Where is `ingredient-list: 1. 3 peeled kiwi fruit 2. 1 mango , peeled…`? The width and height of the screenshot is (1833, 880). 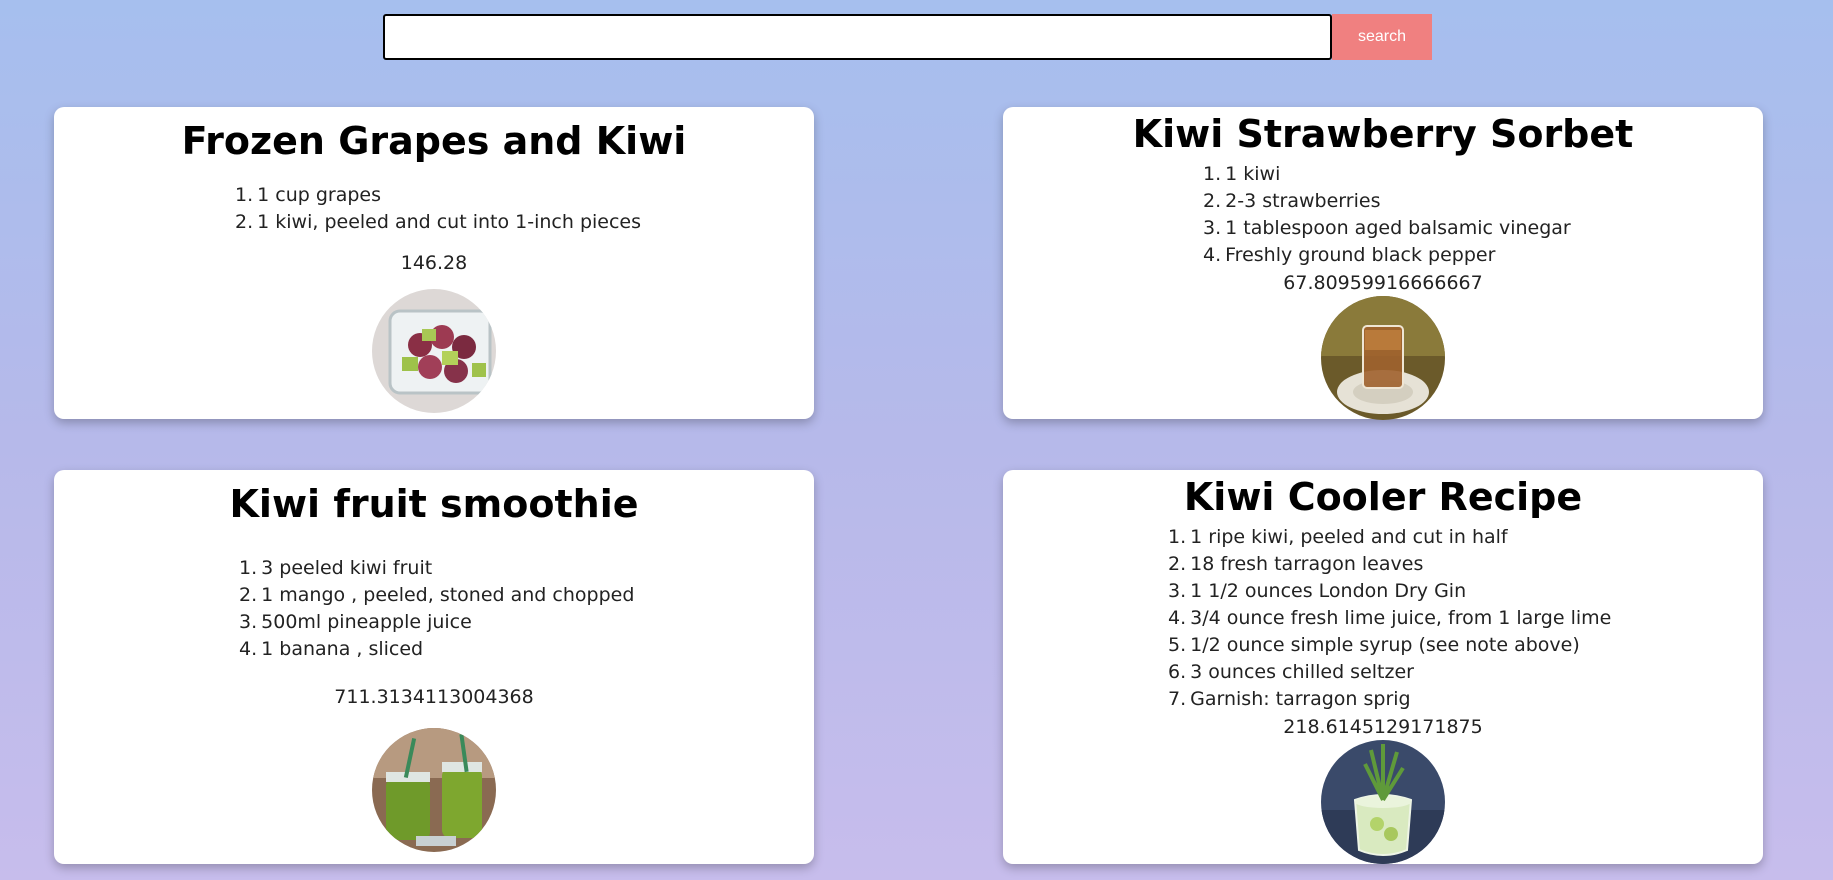 ingredient-list: 1. 3 peeled kiwi fruit 2. 1 mango , peeled… is located at coordinates (436, 609).